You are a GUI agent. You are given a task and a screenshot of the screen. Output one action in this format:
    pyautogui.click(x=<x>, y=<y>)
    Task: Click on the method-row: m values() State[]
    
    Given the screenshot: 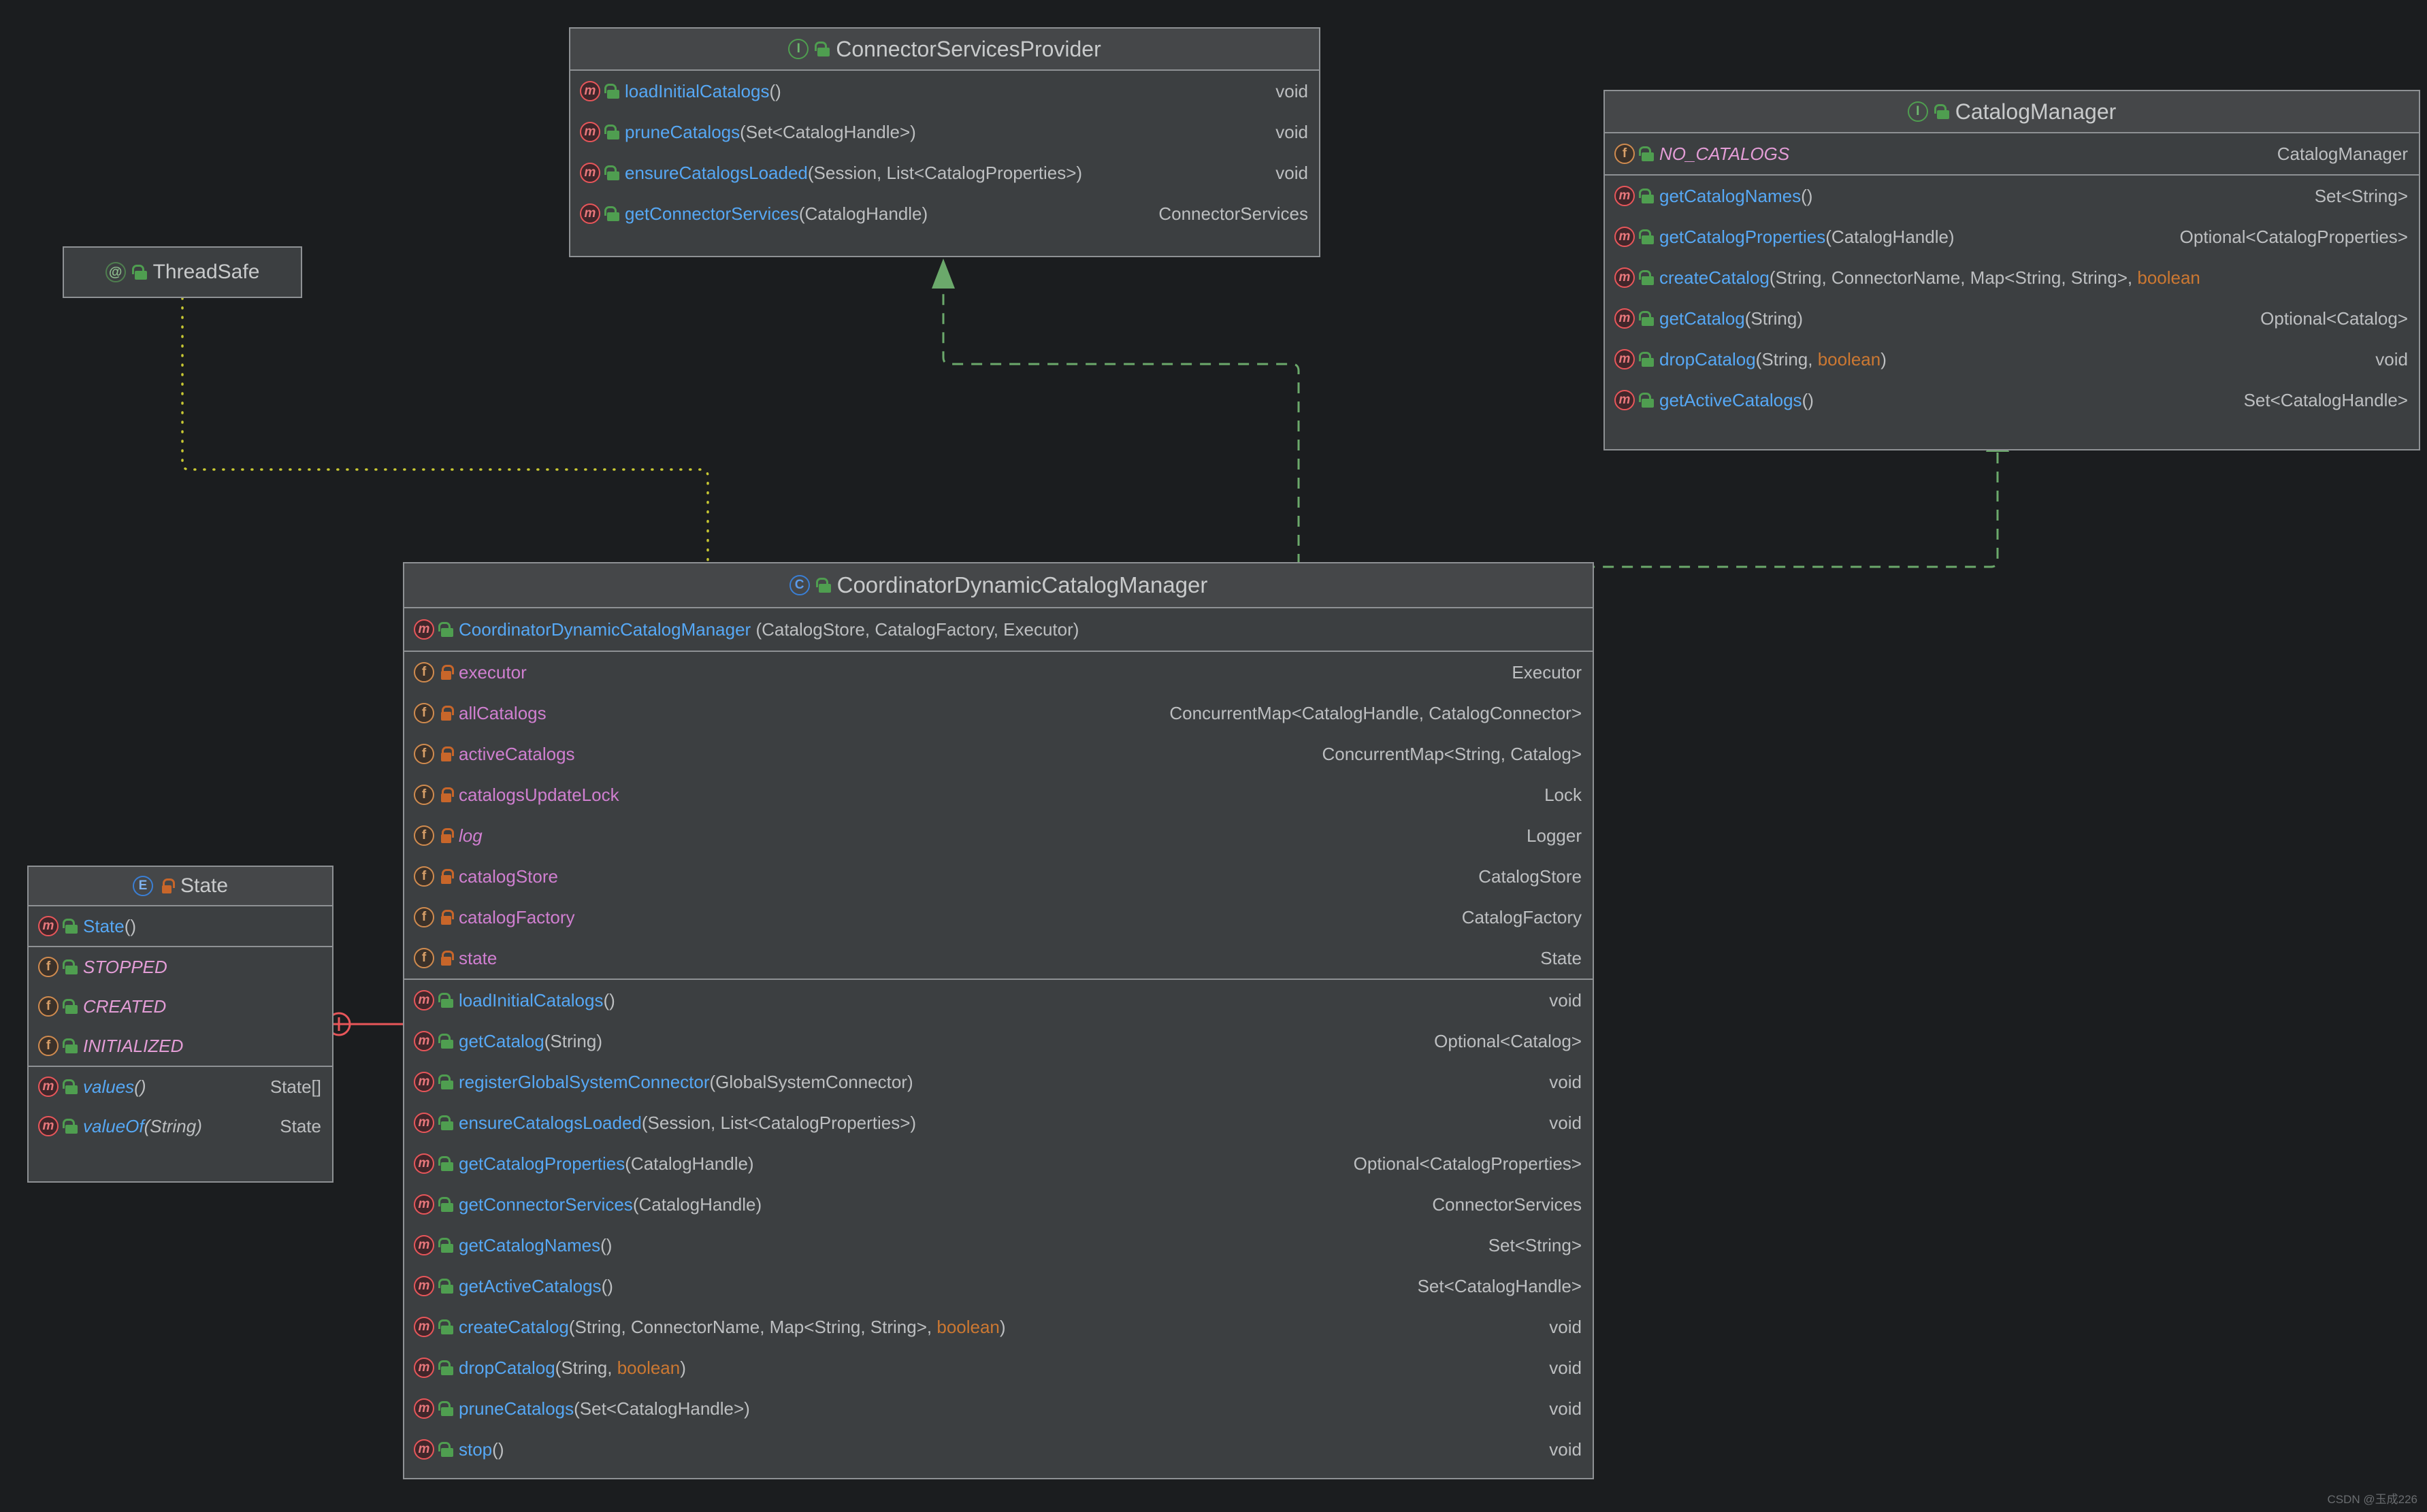 What is the action you would take?
    pyautogui.click(x=180, y=1086)
    